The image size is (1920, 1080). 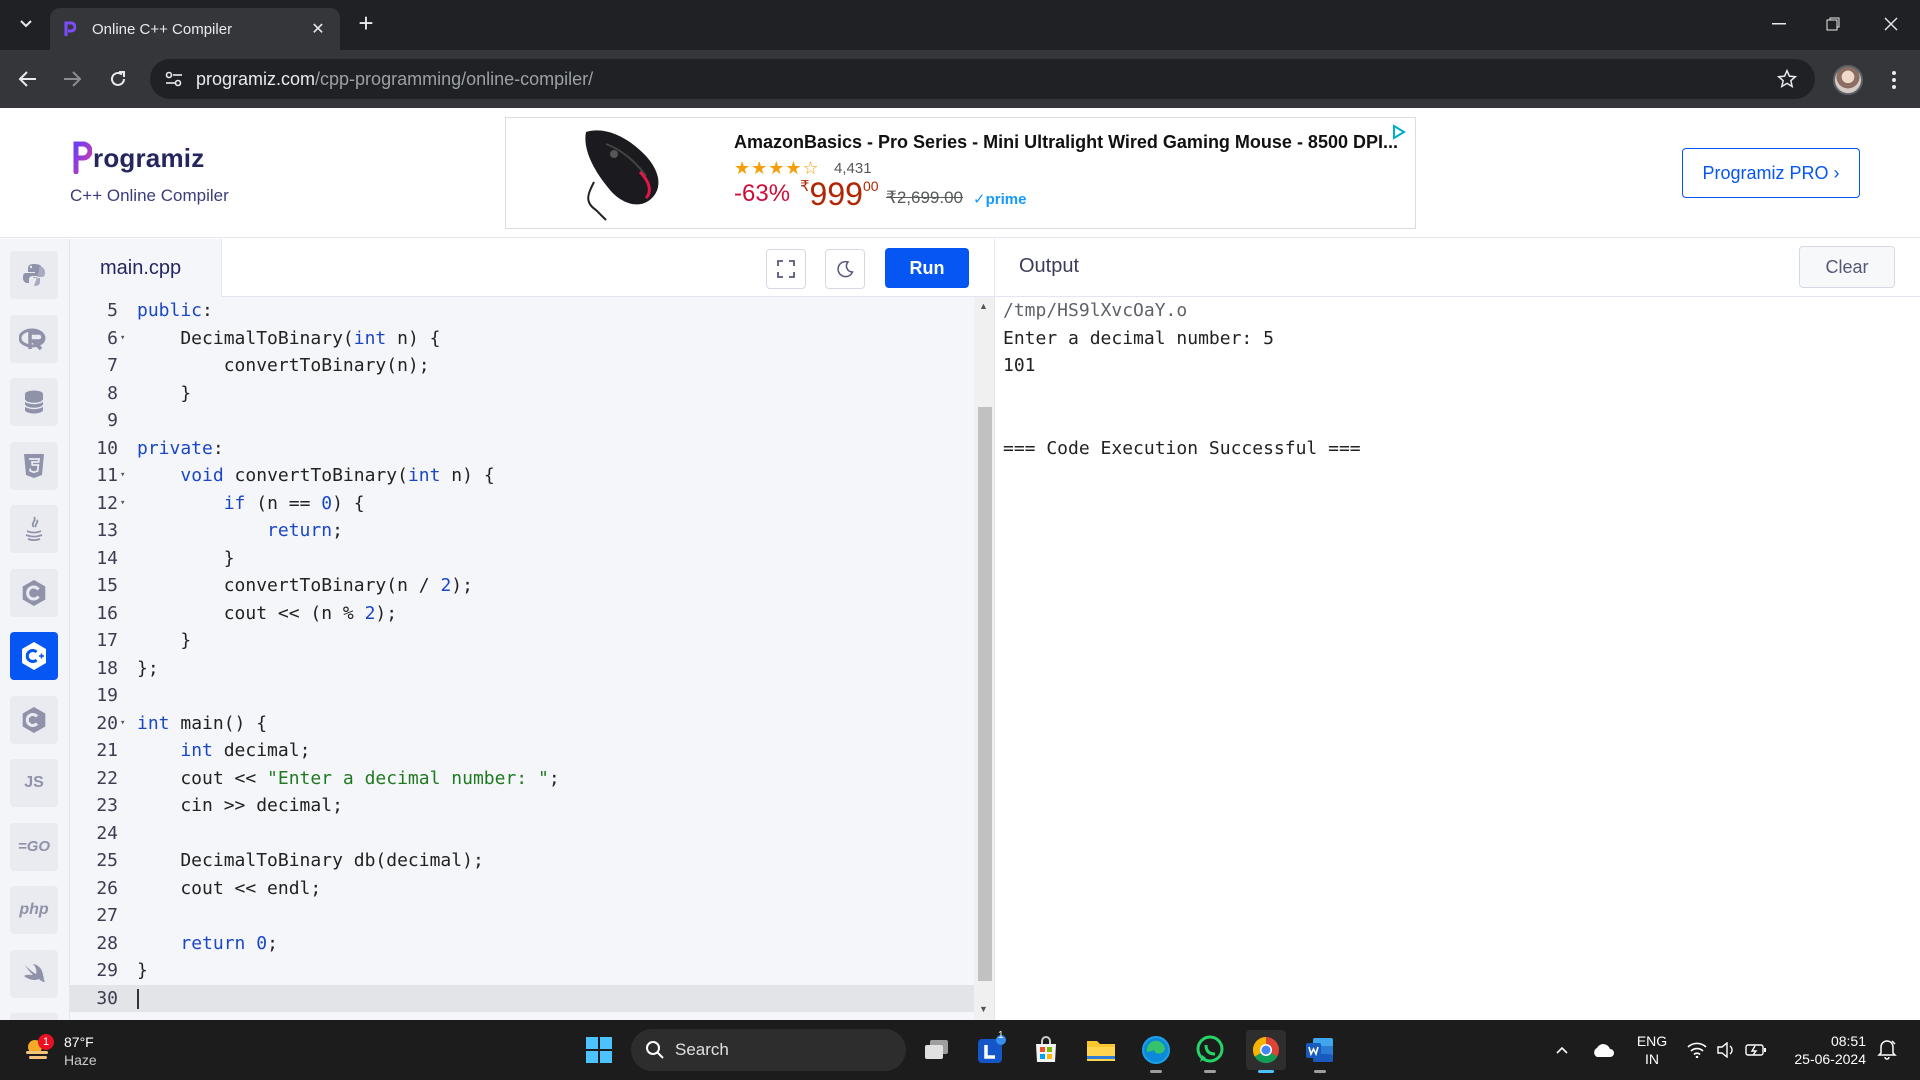 What do you see at coordinates (34, 338) in the screenshot?
I see `language-r-icon` at bounding box center [34, 338].